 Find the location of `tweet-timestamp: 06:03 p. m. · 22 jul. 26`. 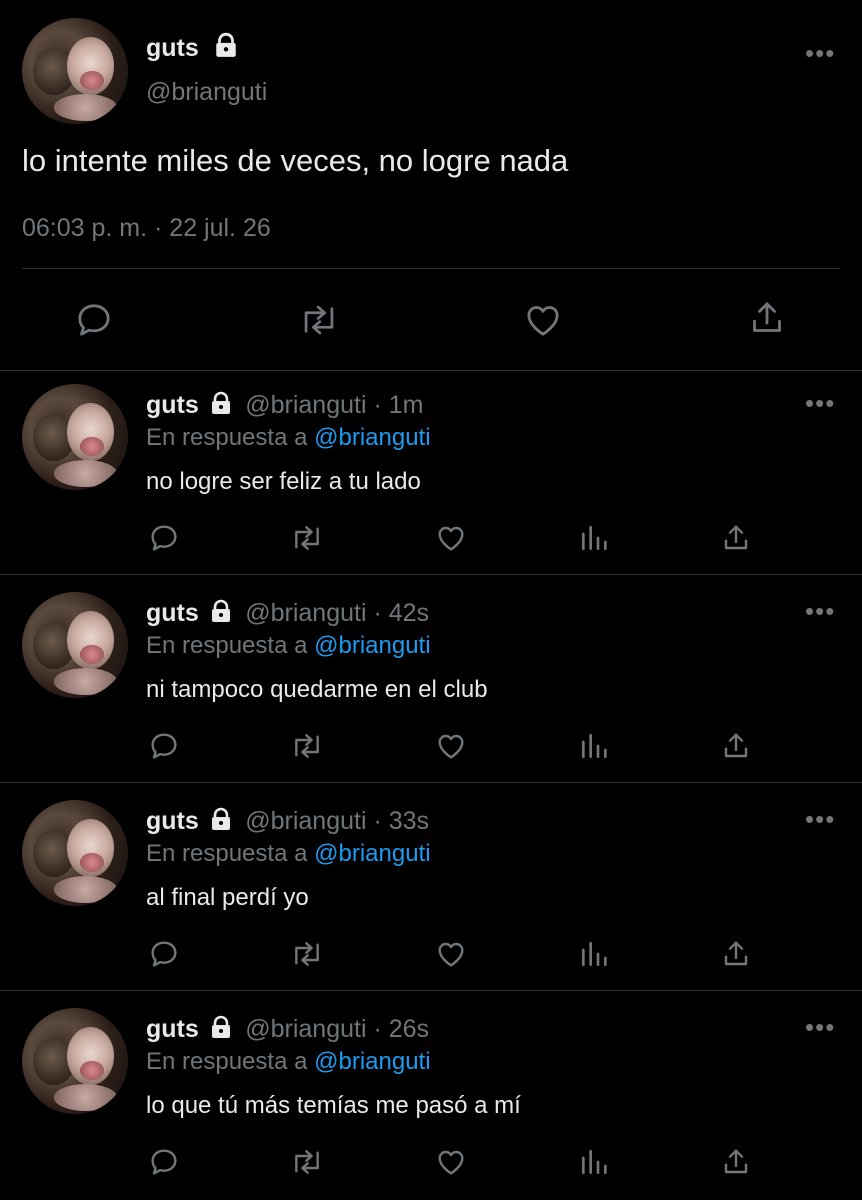

tweet-timestamp: 06:03 p. m. · 22 jul. 26 is located at coordinates (146, 228).